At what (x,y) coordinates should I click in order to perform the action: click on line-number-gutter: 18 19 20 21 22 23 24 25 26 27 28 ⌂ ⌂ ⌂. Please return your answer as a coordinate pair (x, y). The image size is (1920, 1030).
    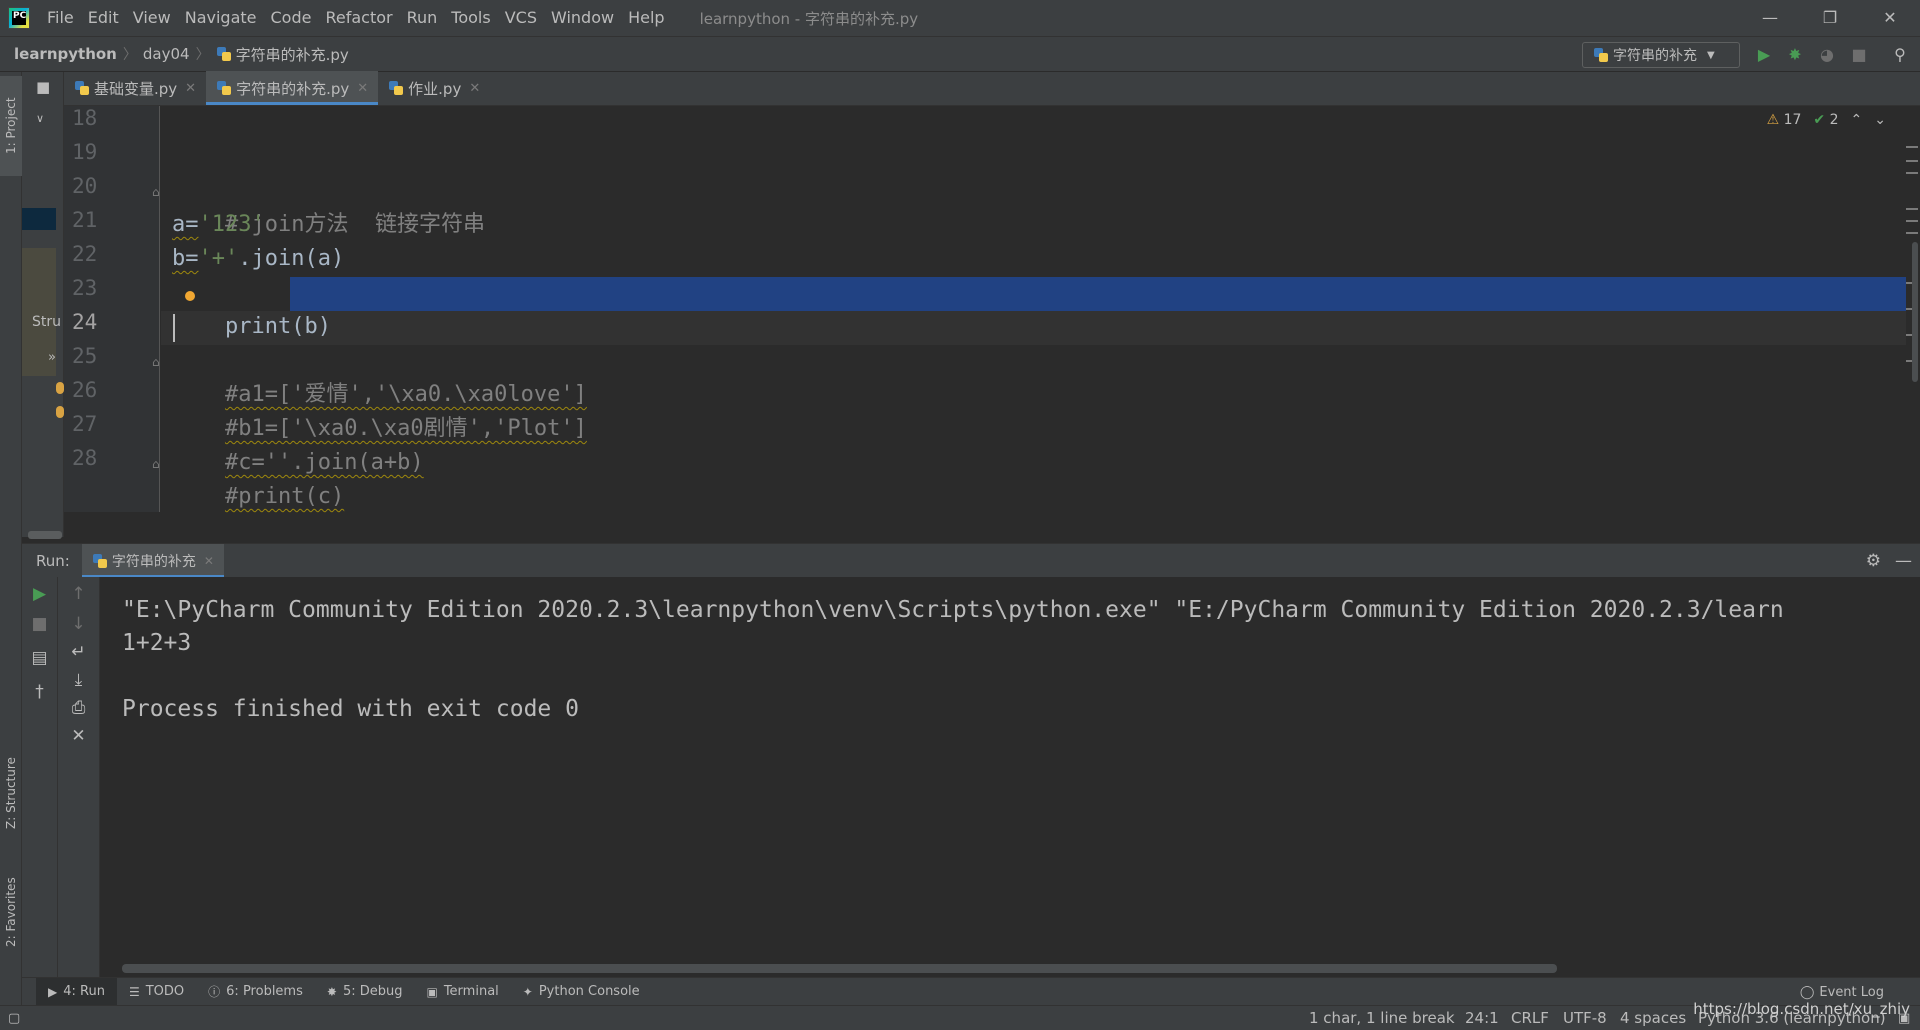
    Looking at the image, I should click on (112, 309).